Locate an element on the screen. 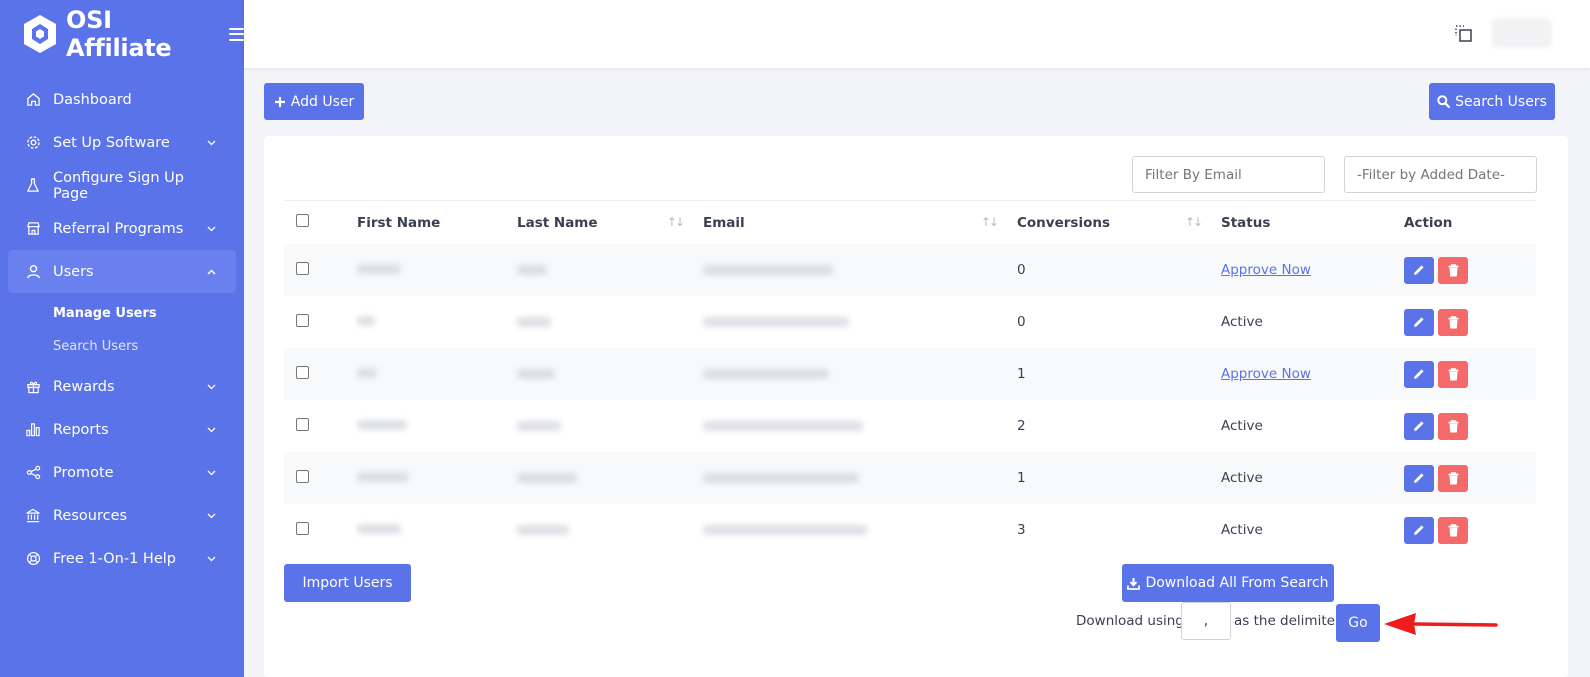  menu-toggle-icon is located at coordinates (236, 34).